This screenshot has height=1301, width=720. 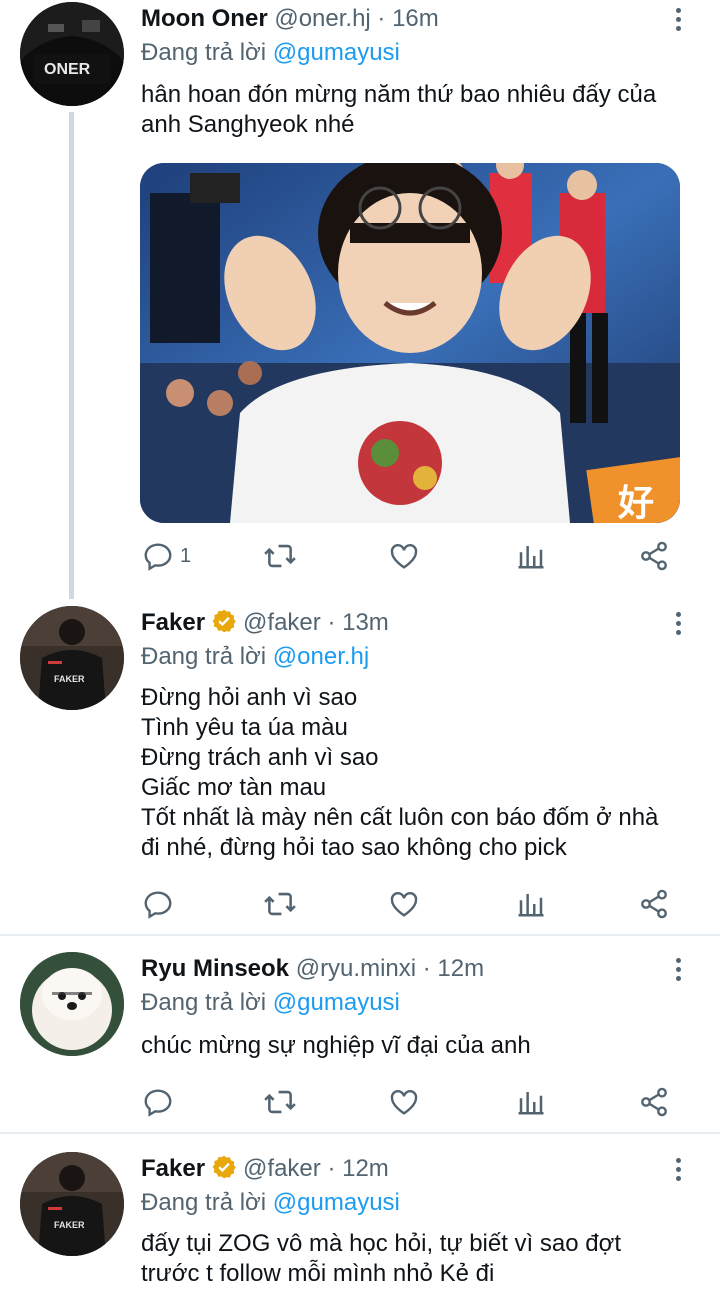 What do you see at coordinates (67, 69) in the screenshot?
I see `avatar-label: ONER` at bounding box center [67, 69].